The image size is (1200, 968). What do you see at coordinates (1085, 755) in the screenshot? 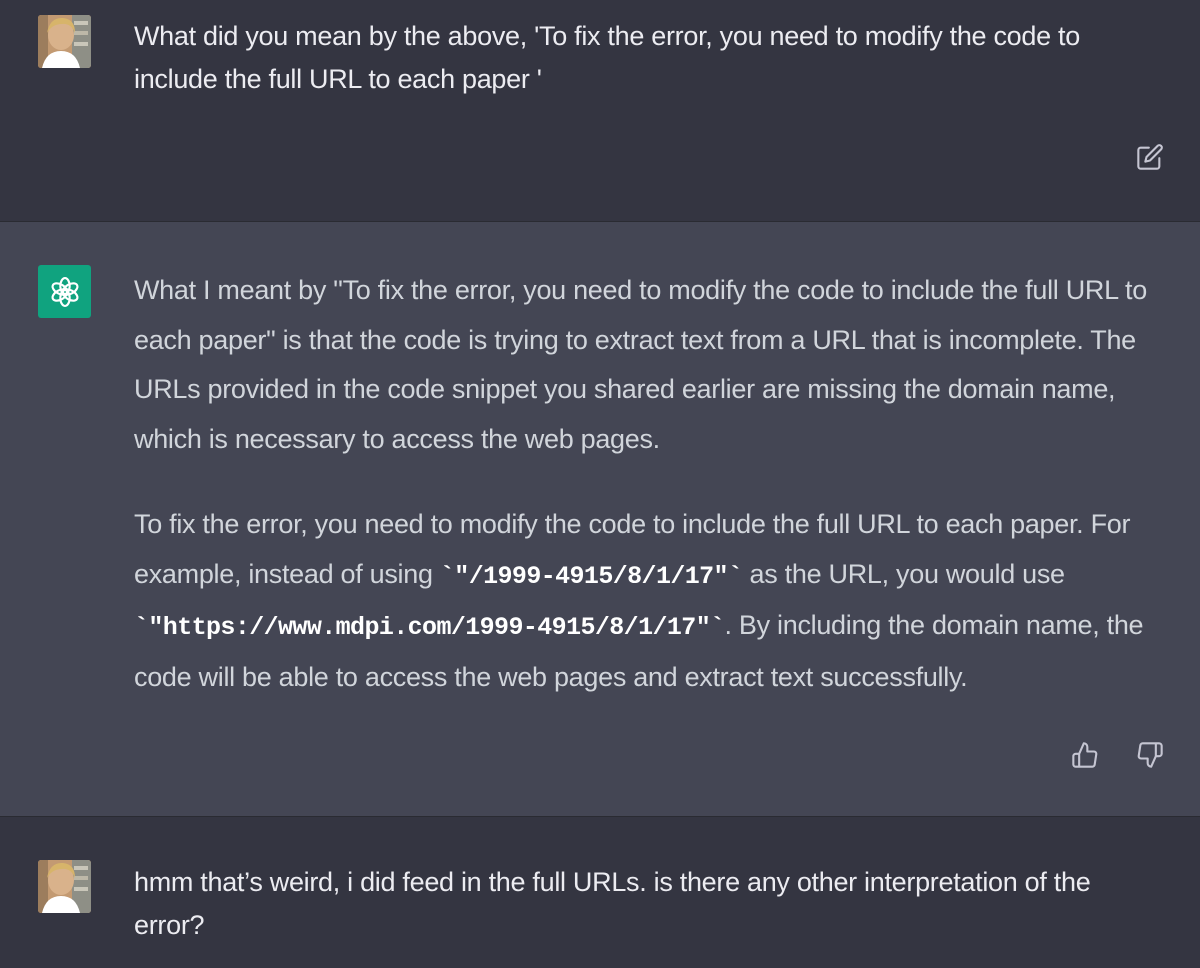
I see `thumbs-up-icon` at bounding box center [1085, 755].